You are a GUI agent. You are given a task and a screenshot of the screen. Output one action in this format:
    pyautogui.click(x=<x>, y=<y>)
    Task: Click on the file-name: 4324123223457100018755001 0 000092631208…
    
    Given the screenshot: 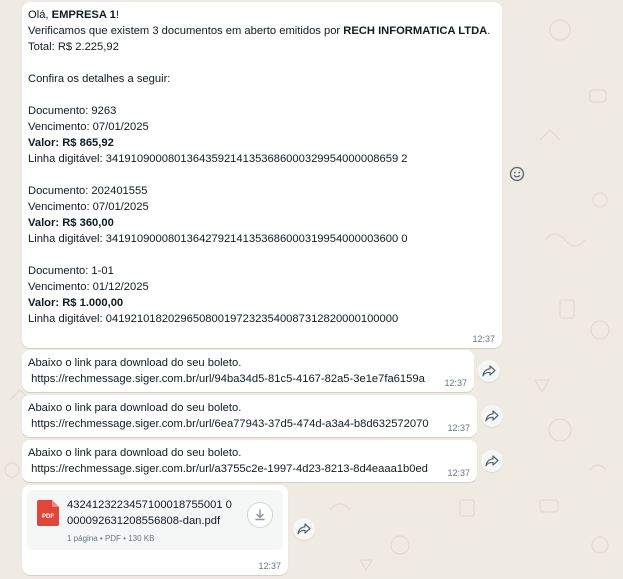 What is the action you would take?
    pyautogui.click(x=149, y=513)
    